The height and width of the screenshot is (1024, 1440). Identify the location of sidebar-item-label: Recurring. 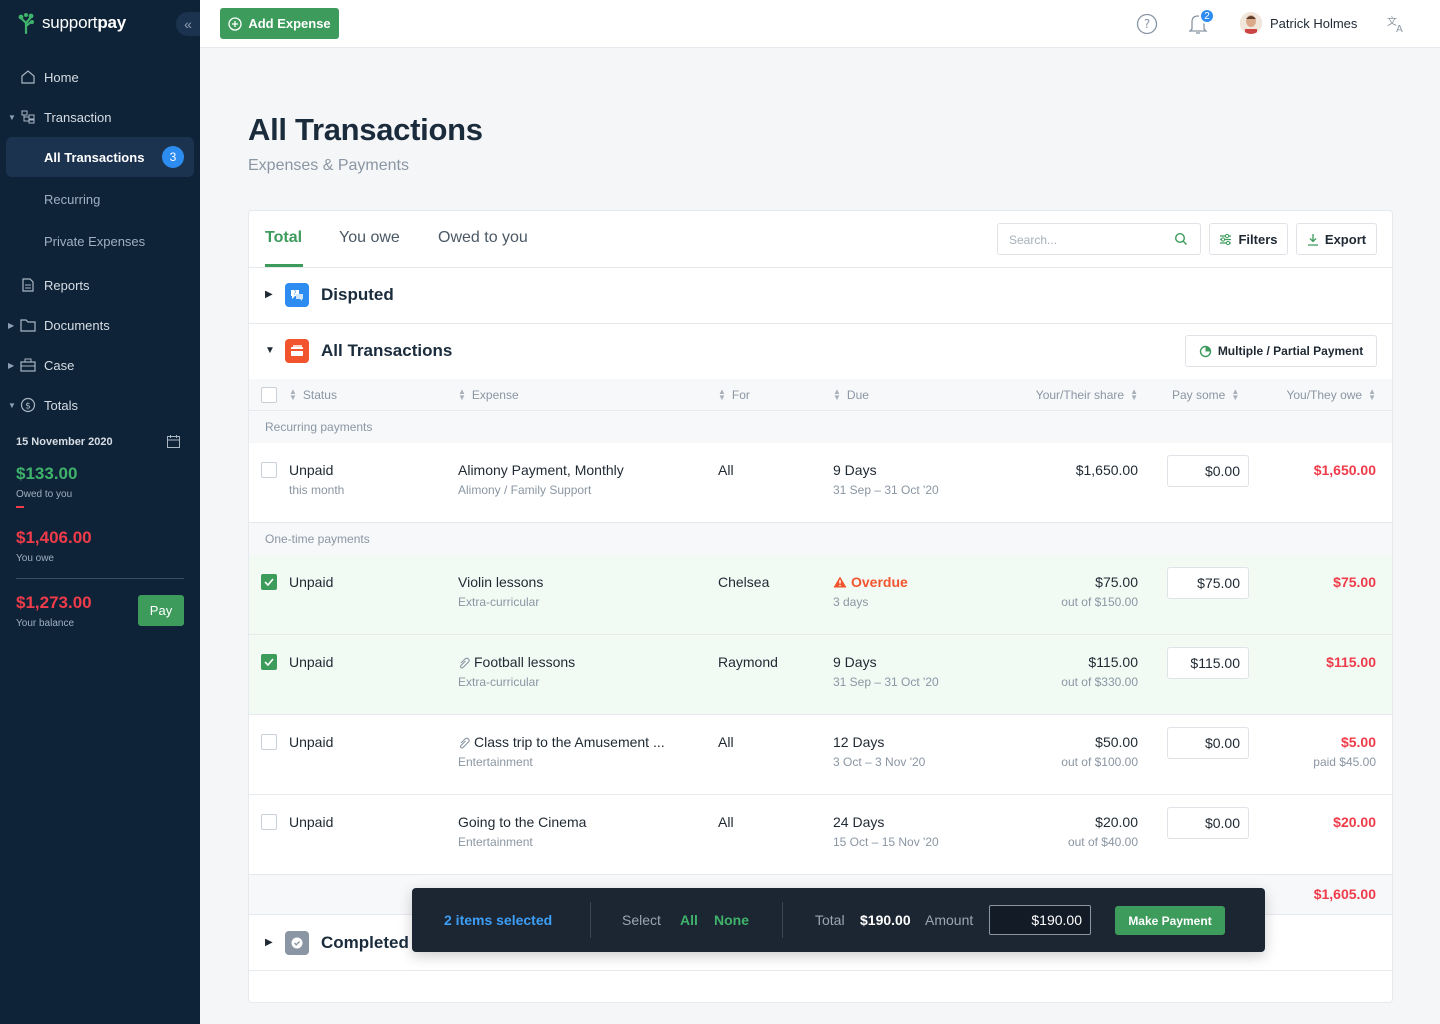
(72, 199).